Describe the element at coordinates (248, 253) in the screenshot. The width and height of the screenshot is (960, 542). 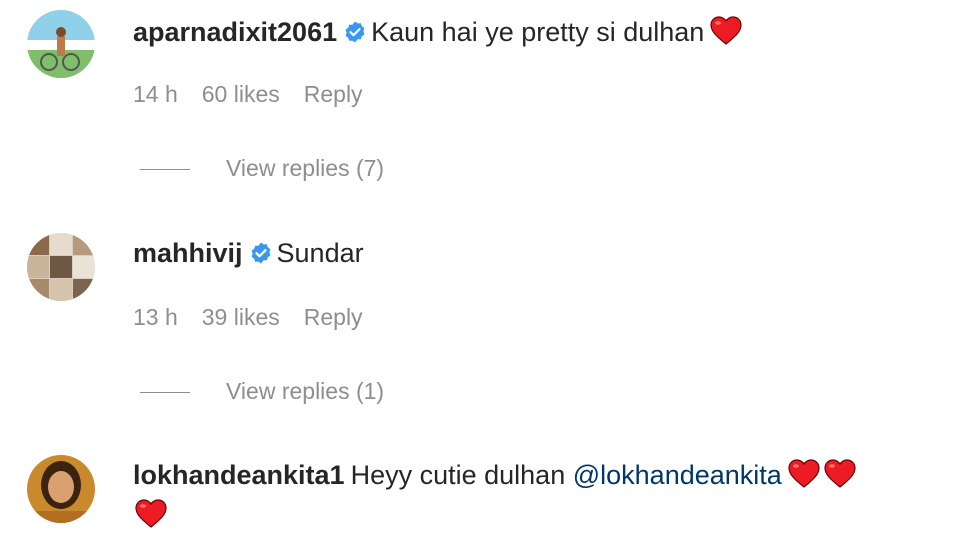
I see `comment-text-line: mahhivij Sundar` at that location.